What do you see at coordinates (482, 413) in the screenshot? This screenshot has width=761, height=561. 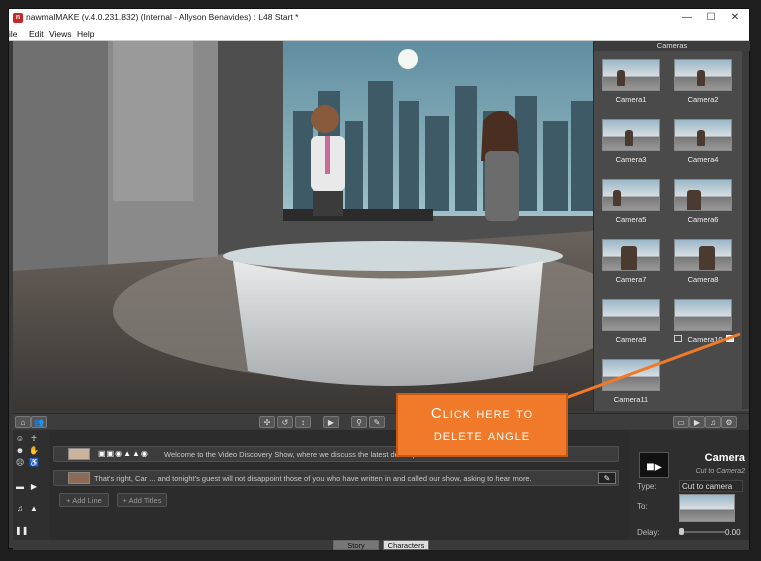 I see `callout-line-1: Click here to` at bounding box center [482, 413].